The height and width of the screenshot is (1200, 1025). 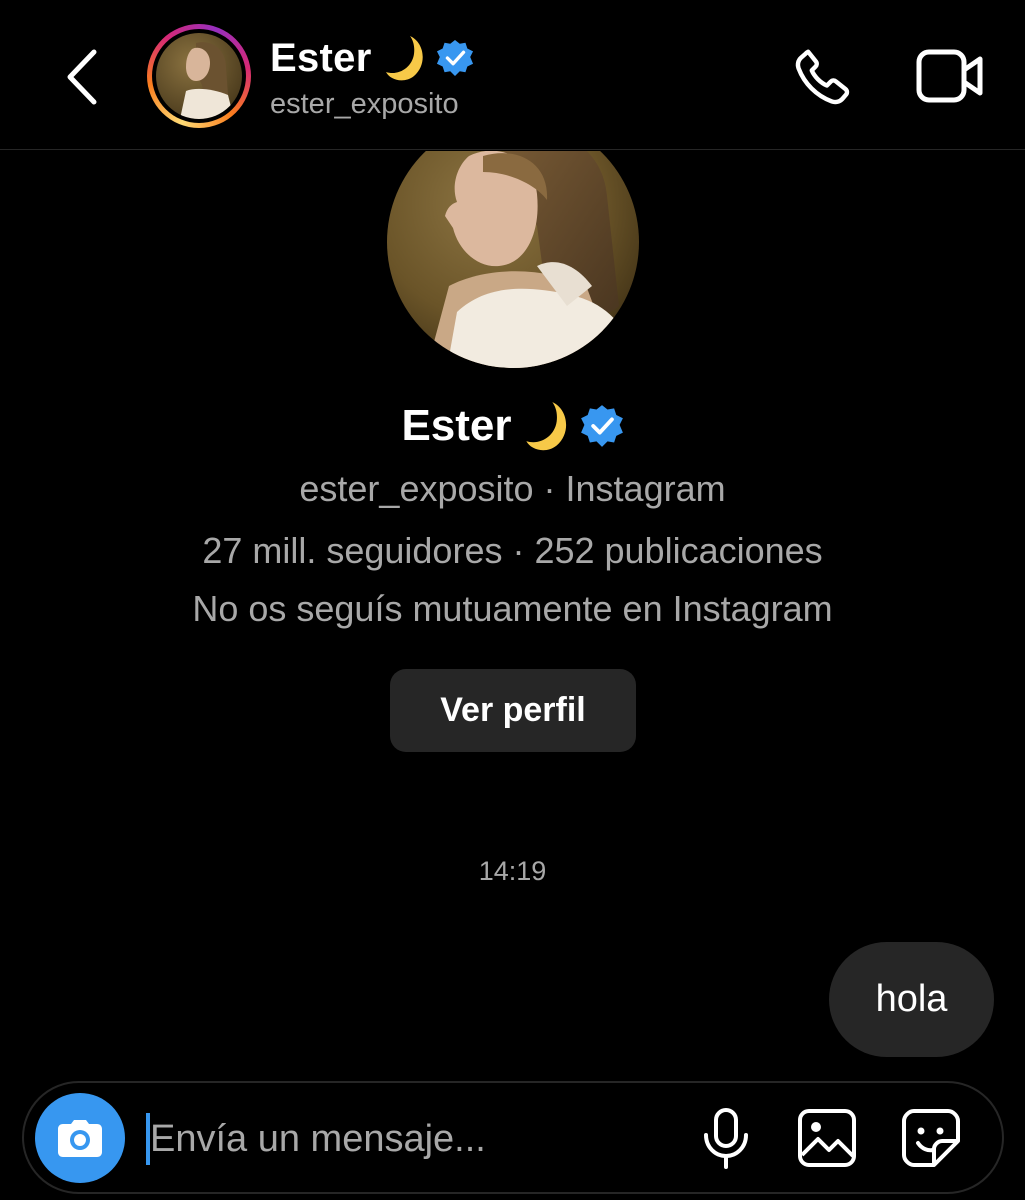 I want to click on profile-name-row: Ester, so click(x=512, y=426).